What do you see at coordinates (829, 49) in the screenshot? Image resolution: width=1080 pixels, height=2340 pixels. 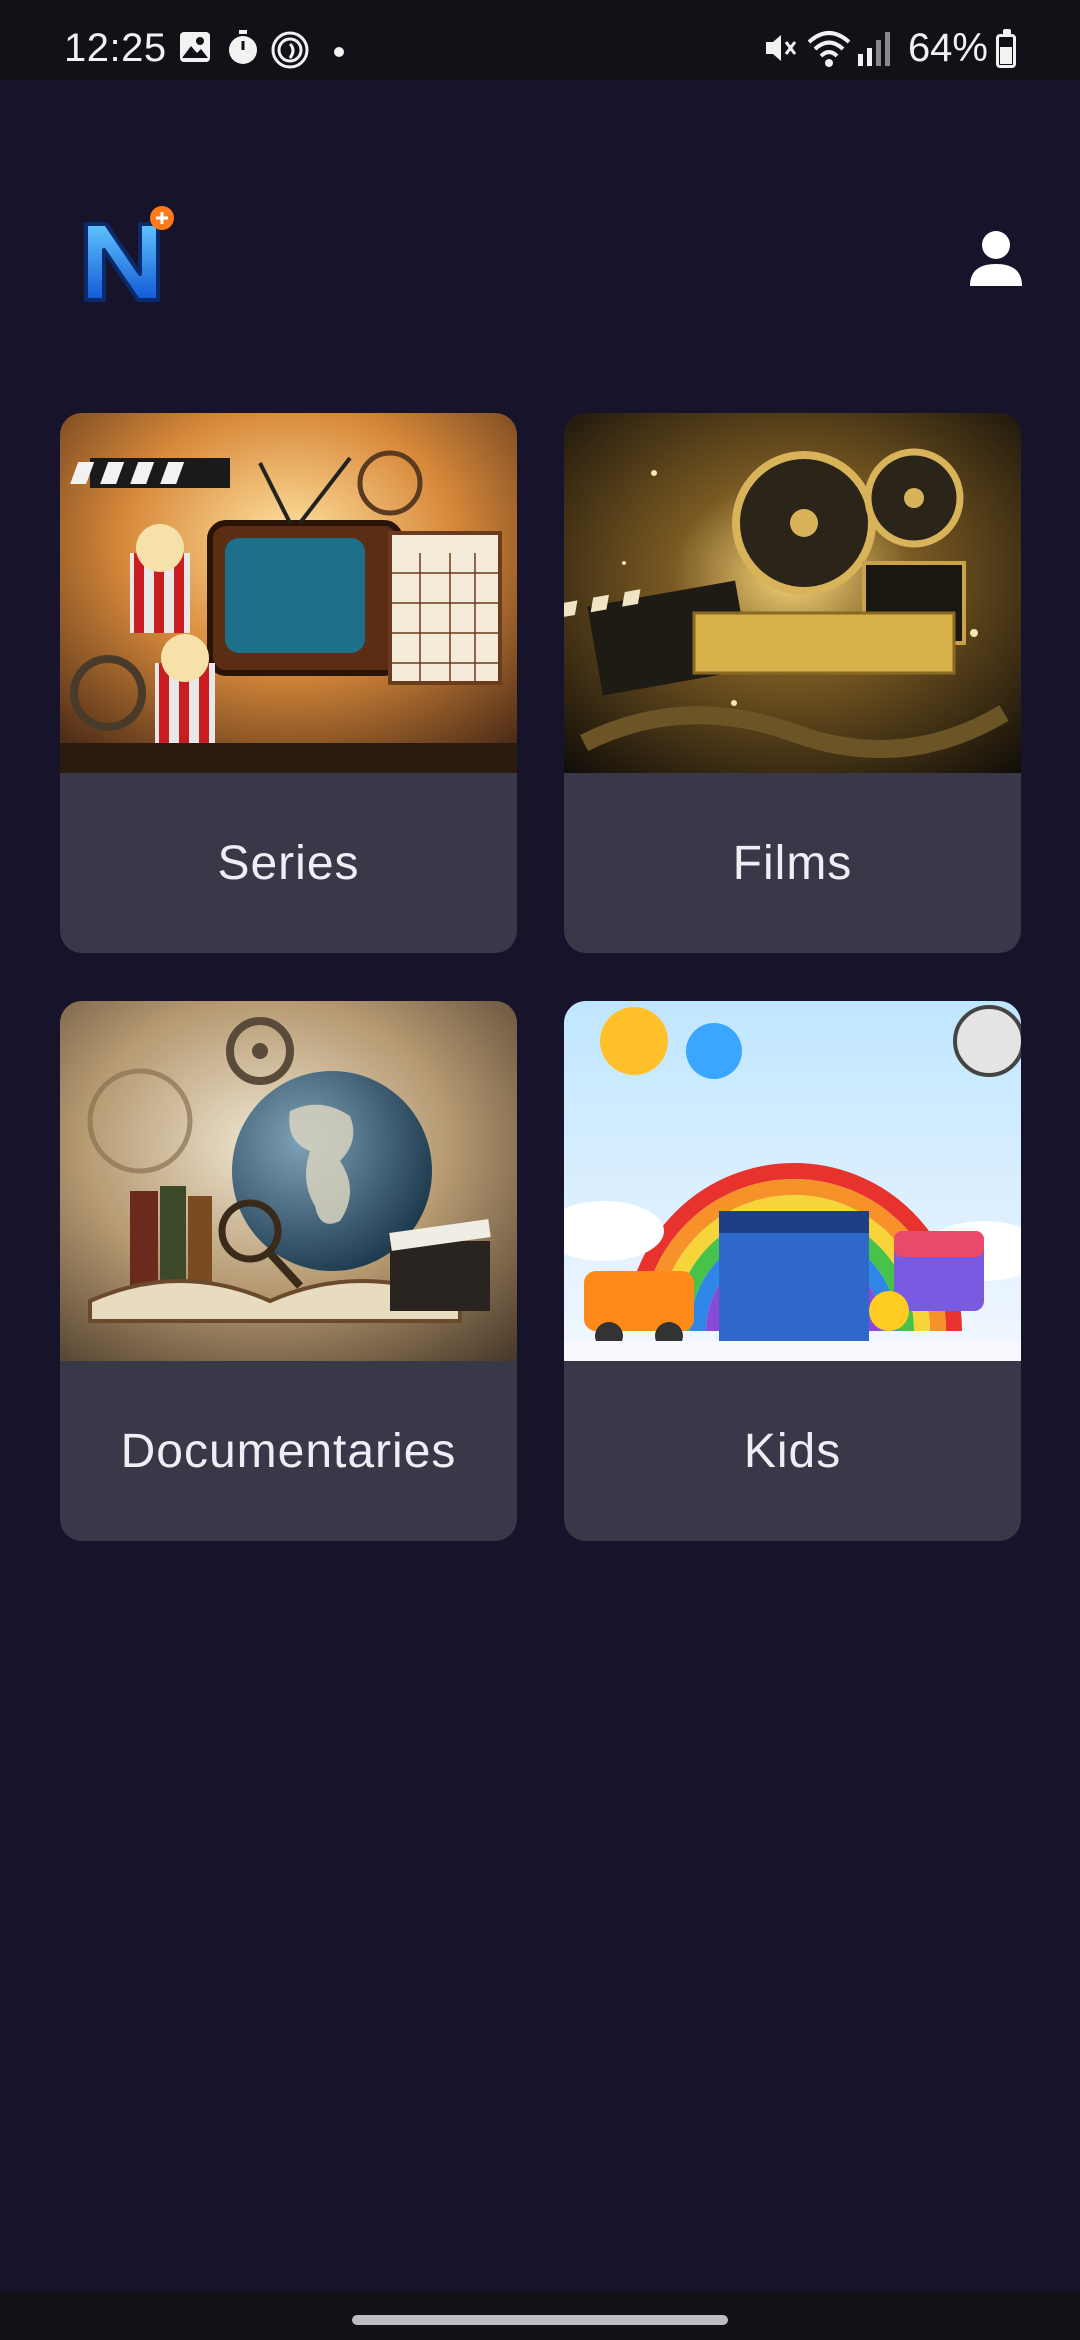 I see `wifi-icon` at bounding box center [829, 49].